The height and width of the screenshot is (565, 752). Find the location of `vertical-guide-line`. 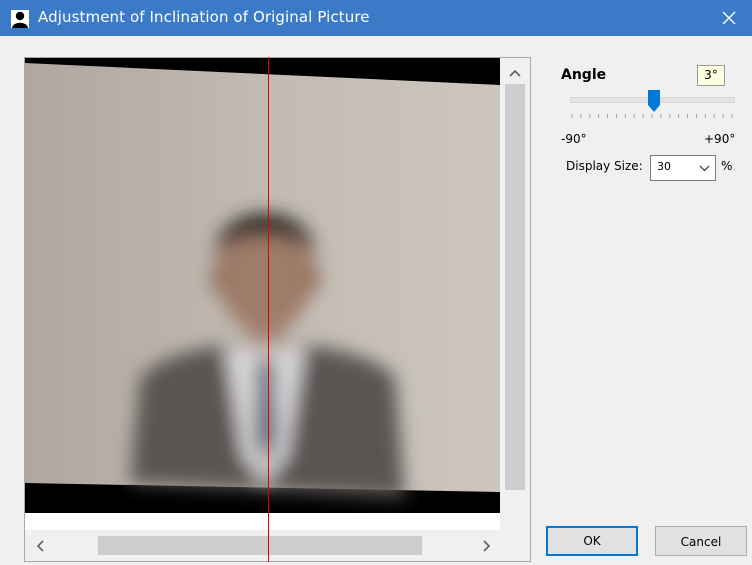

vertical-guide-line is located at coordinates (268, 309).